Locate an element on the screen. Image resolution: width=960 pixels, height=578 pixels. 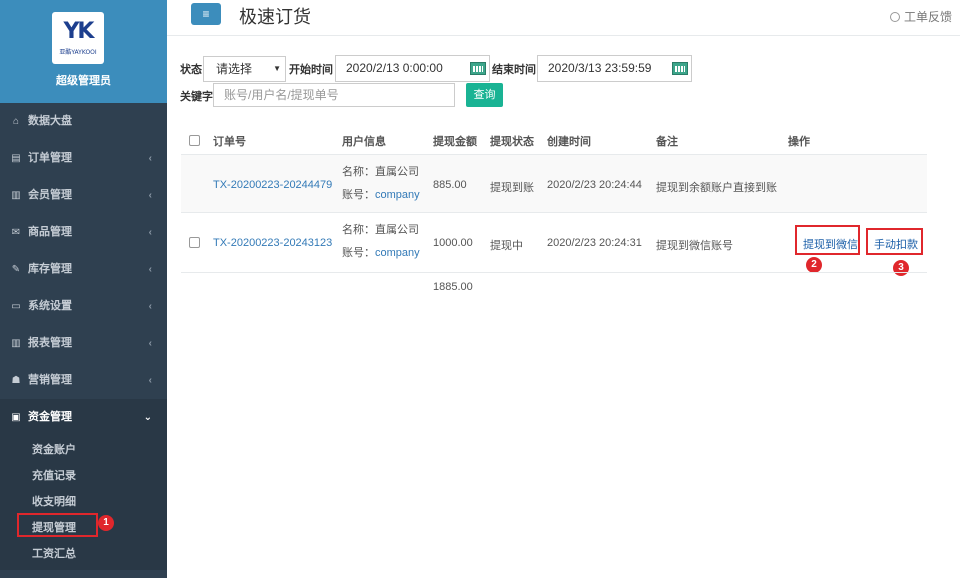
withdraw-amount: 1000.00 is located at coordinates (453, 243).